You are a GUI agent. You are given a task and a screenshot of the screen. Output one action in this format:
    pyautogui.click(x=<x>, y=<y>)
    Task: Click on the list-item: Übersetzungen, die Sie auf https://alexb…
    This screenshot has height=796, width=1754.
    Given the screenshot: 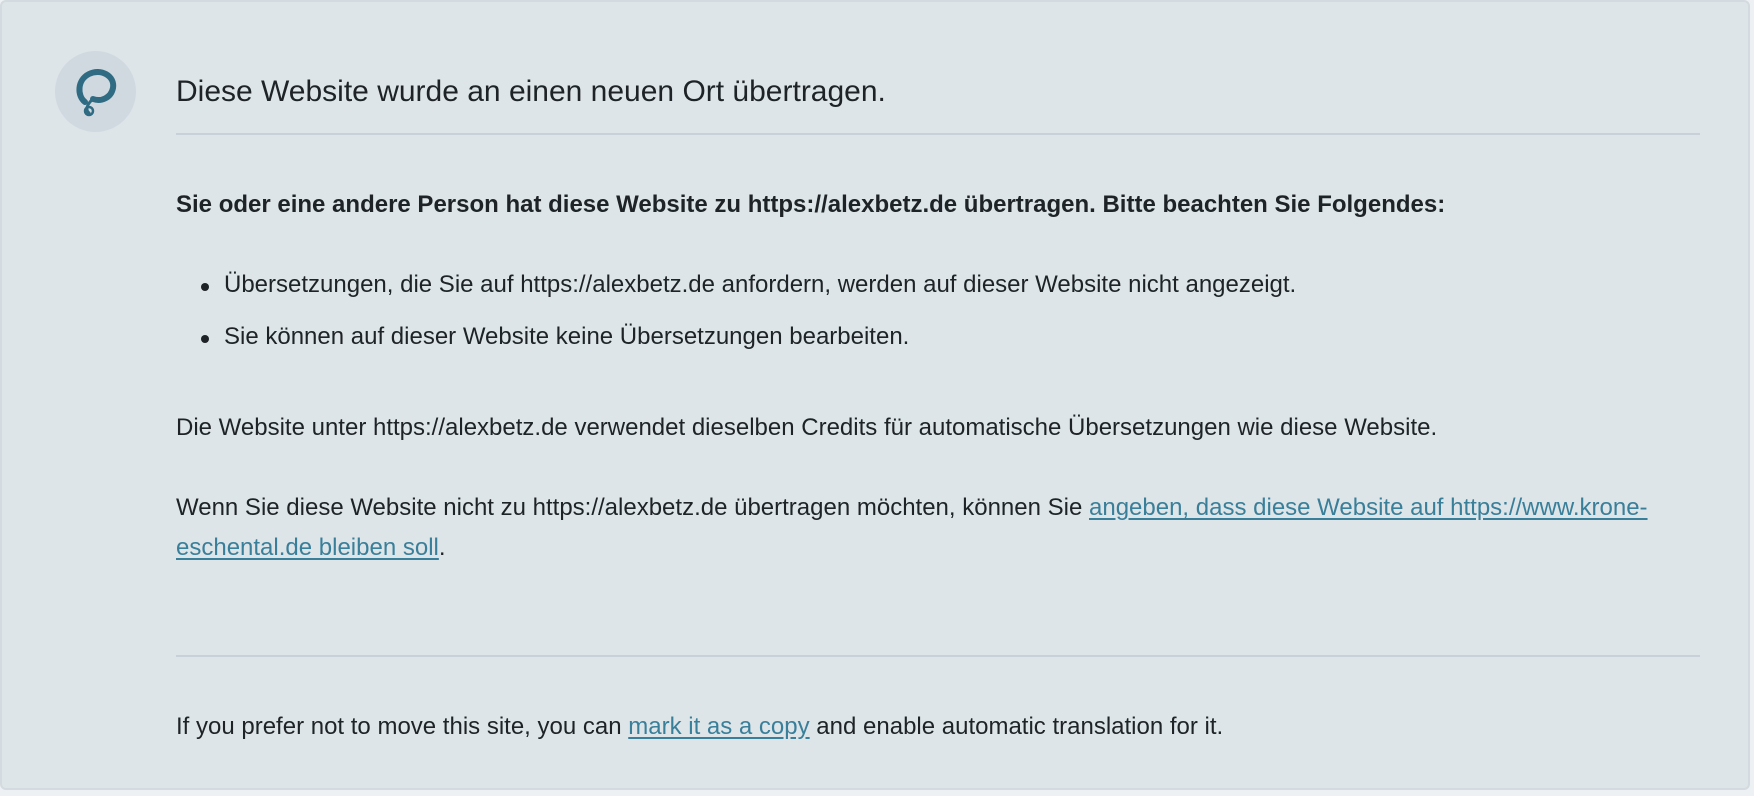 What is the action you would take?
    pyautogui.click(x=736, y=294)
    